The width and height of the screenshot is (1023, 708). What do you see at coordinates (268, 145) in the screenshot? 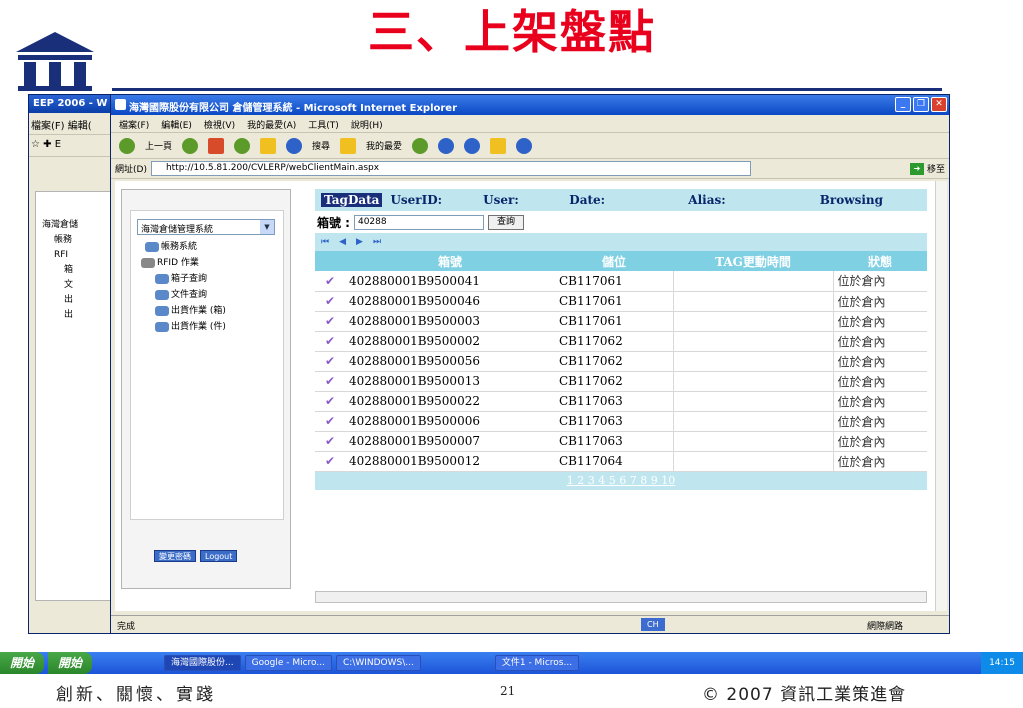
I see `home-icon` at bounding box center [268, 145].